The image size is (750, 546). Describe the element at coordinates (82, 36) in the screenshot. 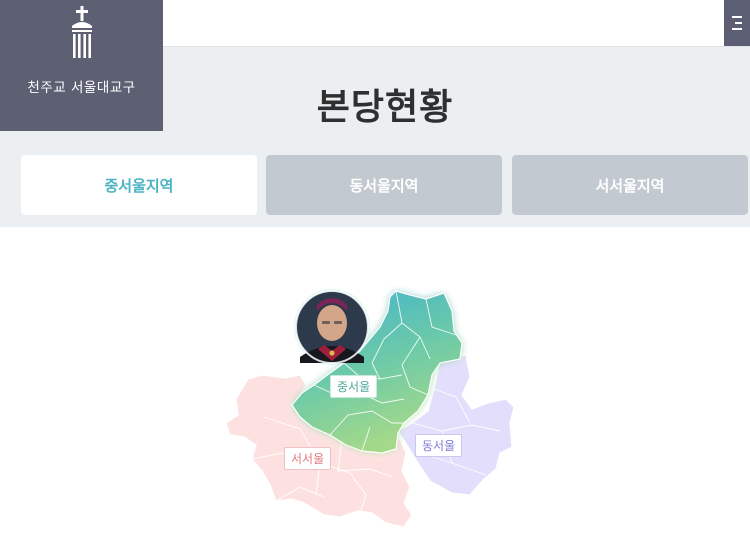

I see `cathedral-emblem-icon` at that location.